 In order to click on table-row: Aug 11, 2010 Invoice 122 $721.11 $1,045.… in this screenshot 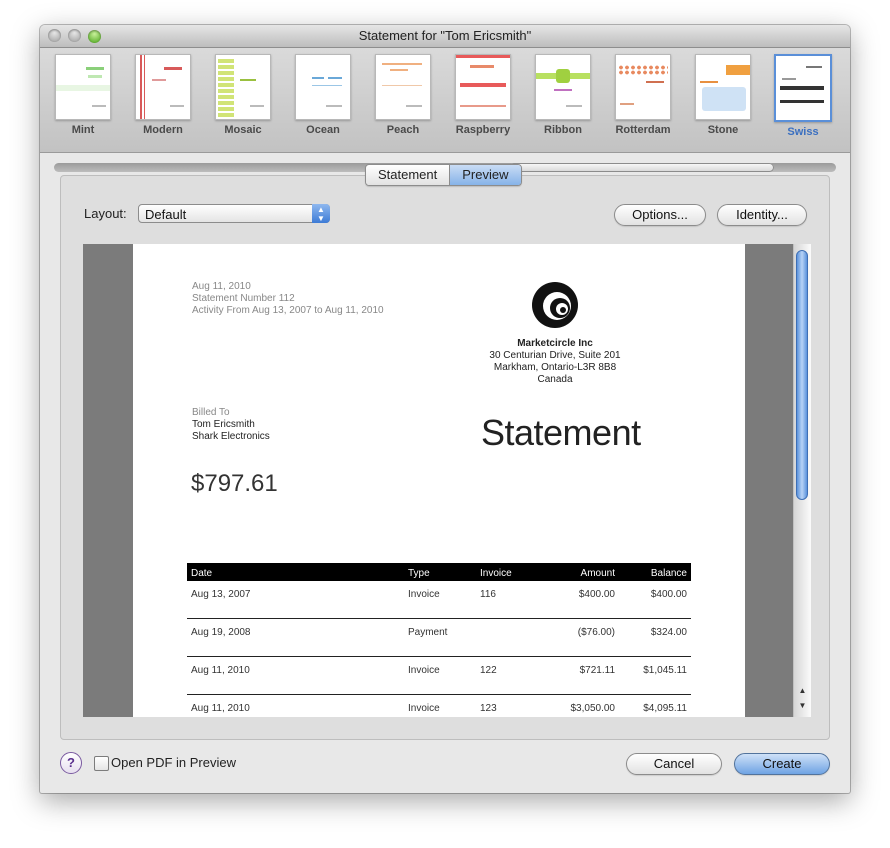, I will do `click(439, 676)`.